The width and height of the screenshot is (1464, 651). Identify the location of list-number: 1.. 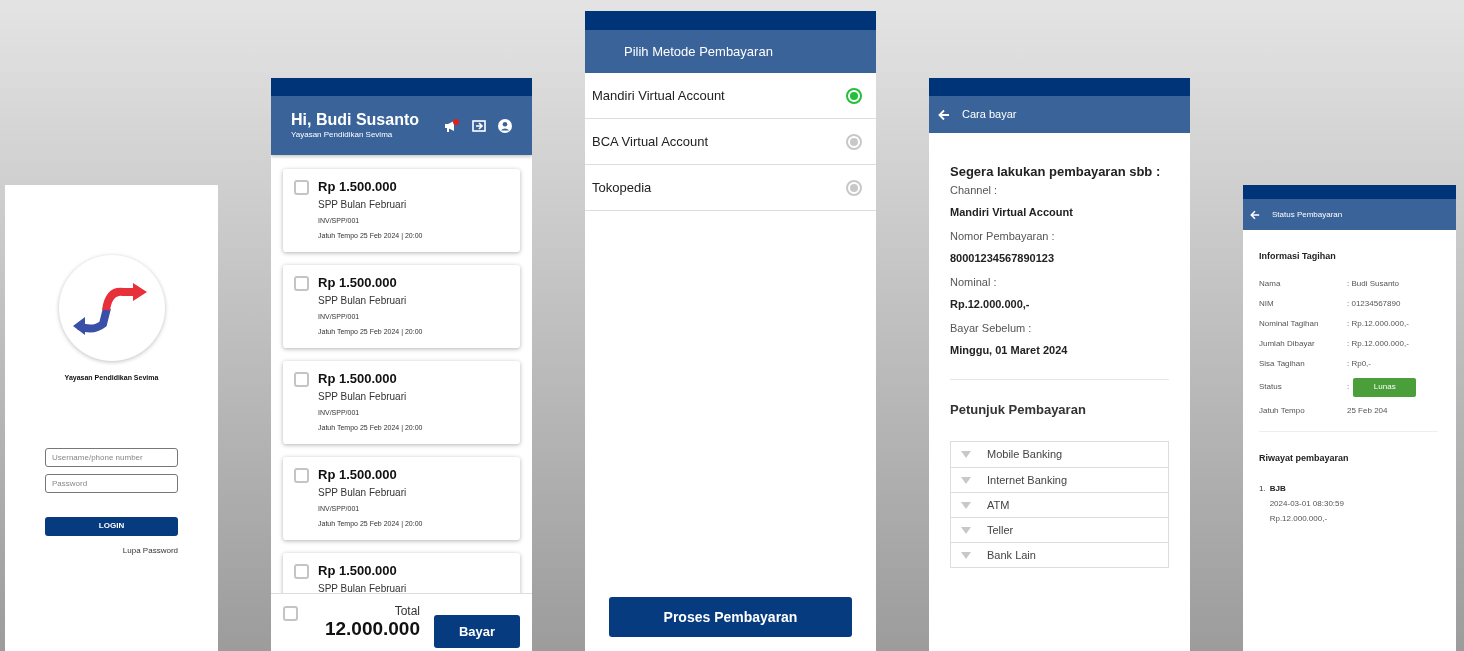
(1262, 489).